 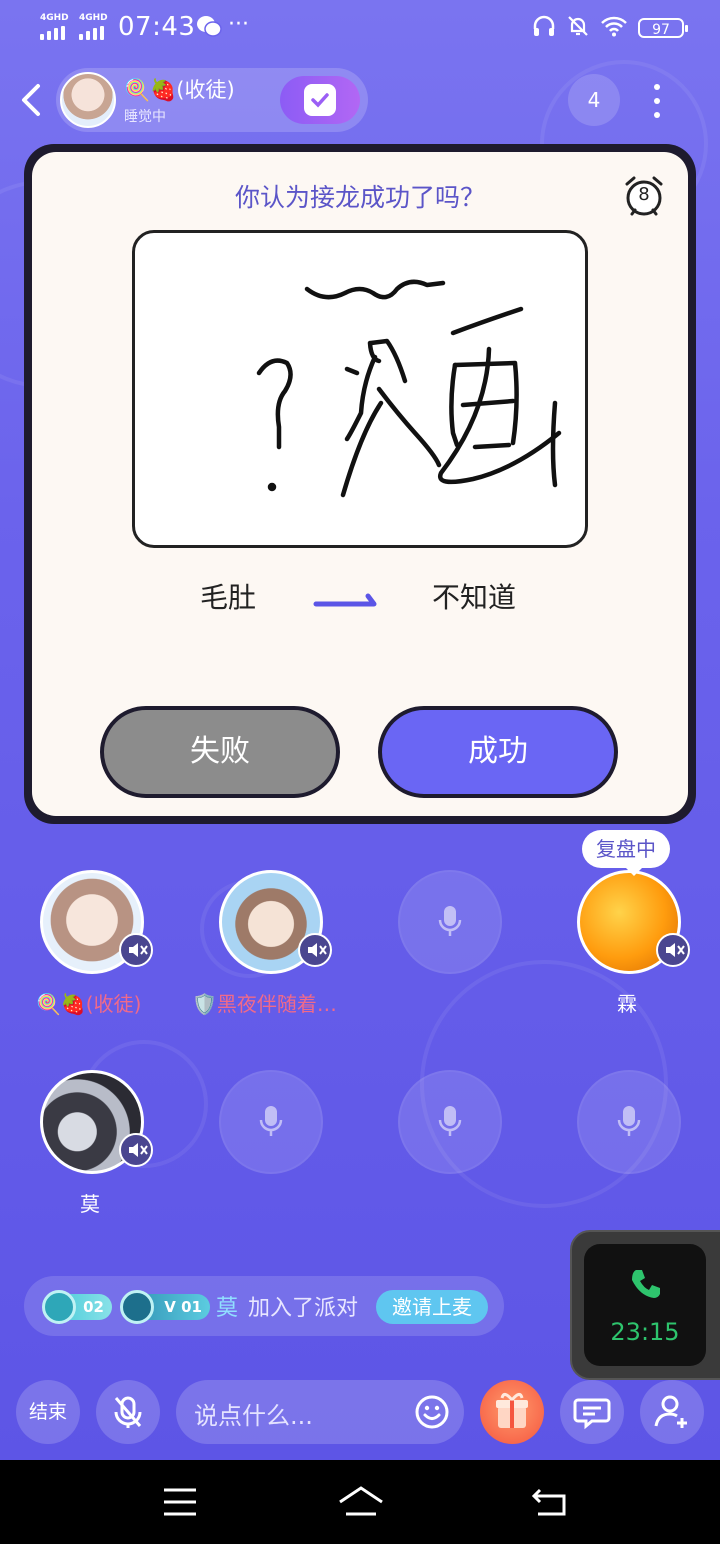 What do you see at coordinates (52, 33) in the screenshot?
I see `signal-bars-1-icon` at bounding box center [52, 33].